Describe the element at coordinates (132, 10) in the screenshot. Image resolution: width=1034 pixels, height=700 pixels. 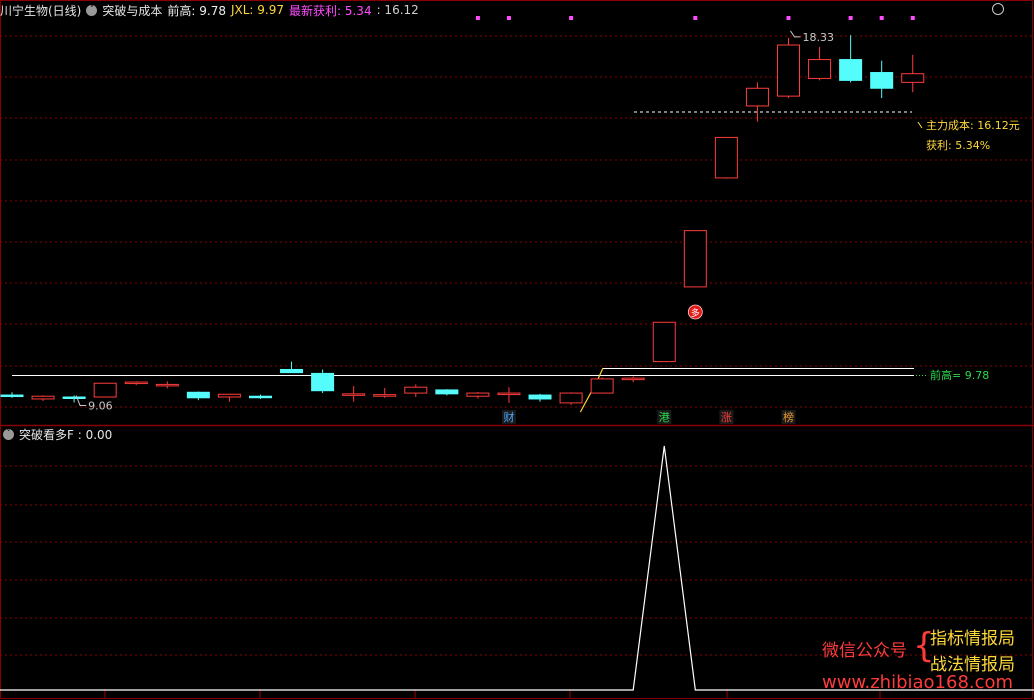
I see `indicator-name: 突破与成本` at that location.